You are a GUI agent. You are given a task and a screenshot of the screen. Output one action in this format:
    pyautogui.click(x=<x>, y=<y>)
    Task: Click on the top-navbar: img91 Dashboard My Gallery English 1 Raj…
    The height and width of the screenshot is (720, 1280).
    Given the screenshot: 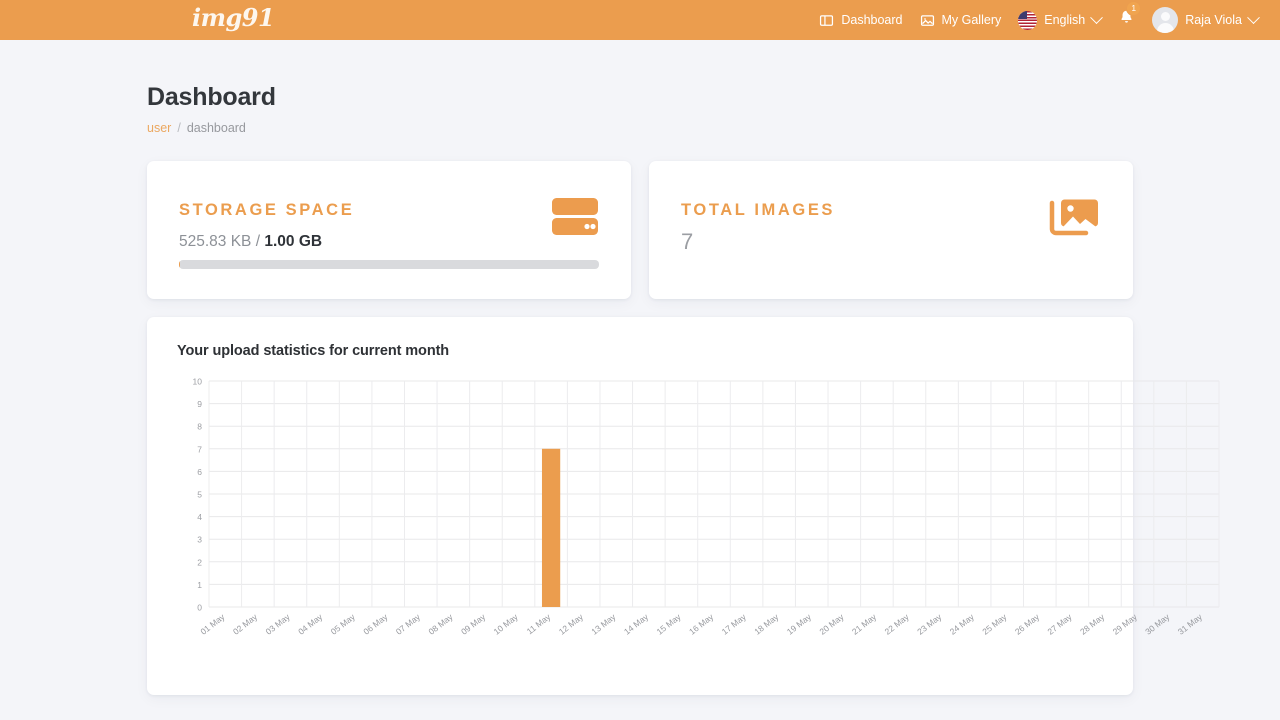 What is the action you would take?
    pyautogui.click(x=640, y=20)
    